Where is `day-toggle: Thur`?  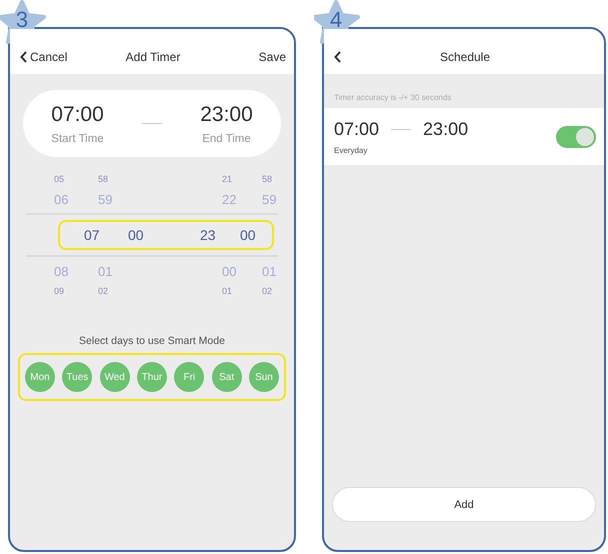
day-toggle: Thur is located at coordinates (151, 377).